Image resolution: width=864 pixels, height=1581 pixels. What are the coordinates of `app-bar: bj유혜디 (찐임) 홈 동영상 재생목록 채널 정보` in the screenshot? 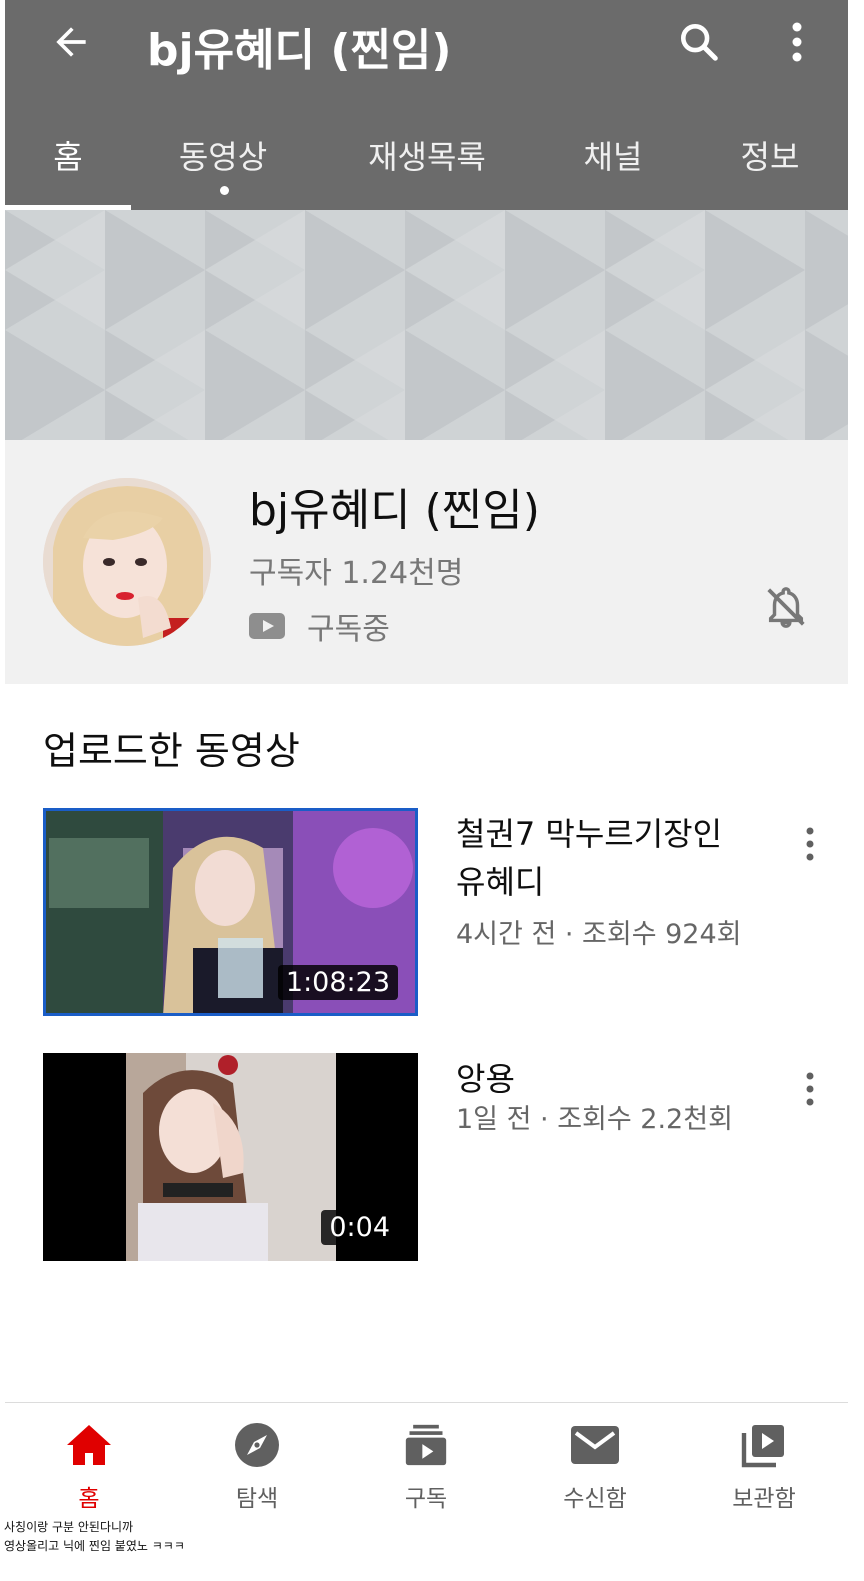 It's located at (426, 105).